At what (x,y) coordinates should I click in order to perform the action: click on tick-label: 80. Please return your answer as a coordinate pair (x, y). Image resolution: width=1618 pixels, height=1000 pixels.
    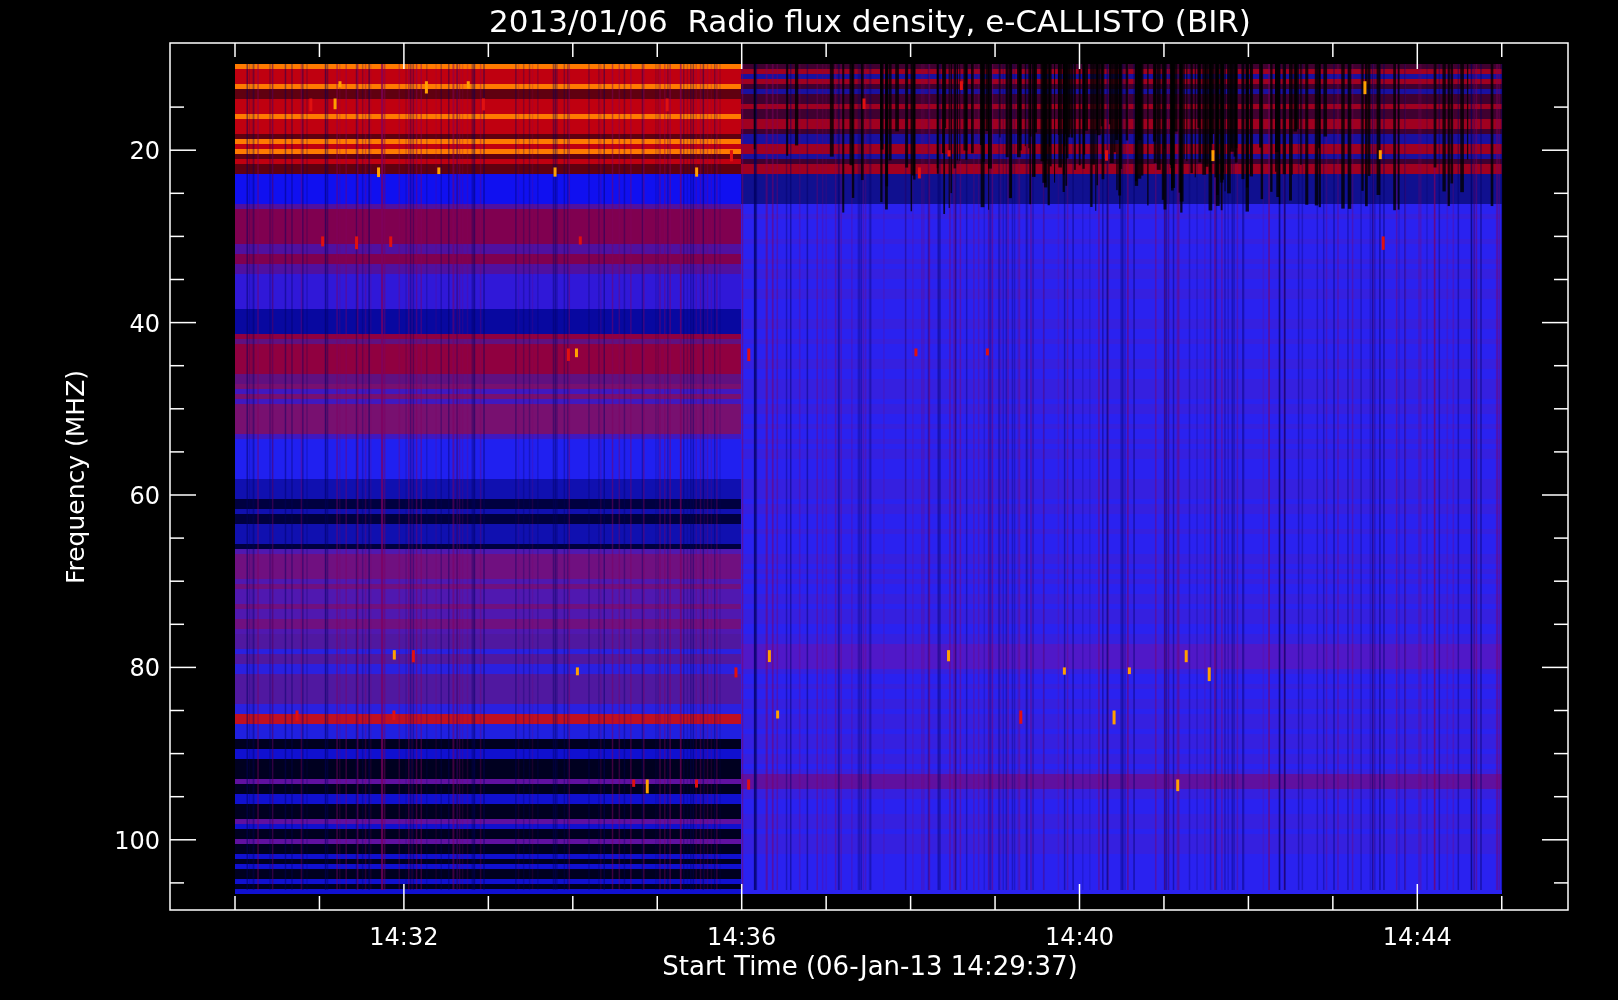
    Looking at the image, I should click on (144, 668).